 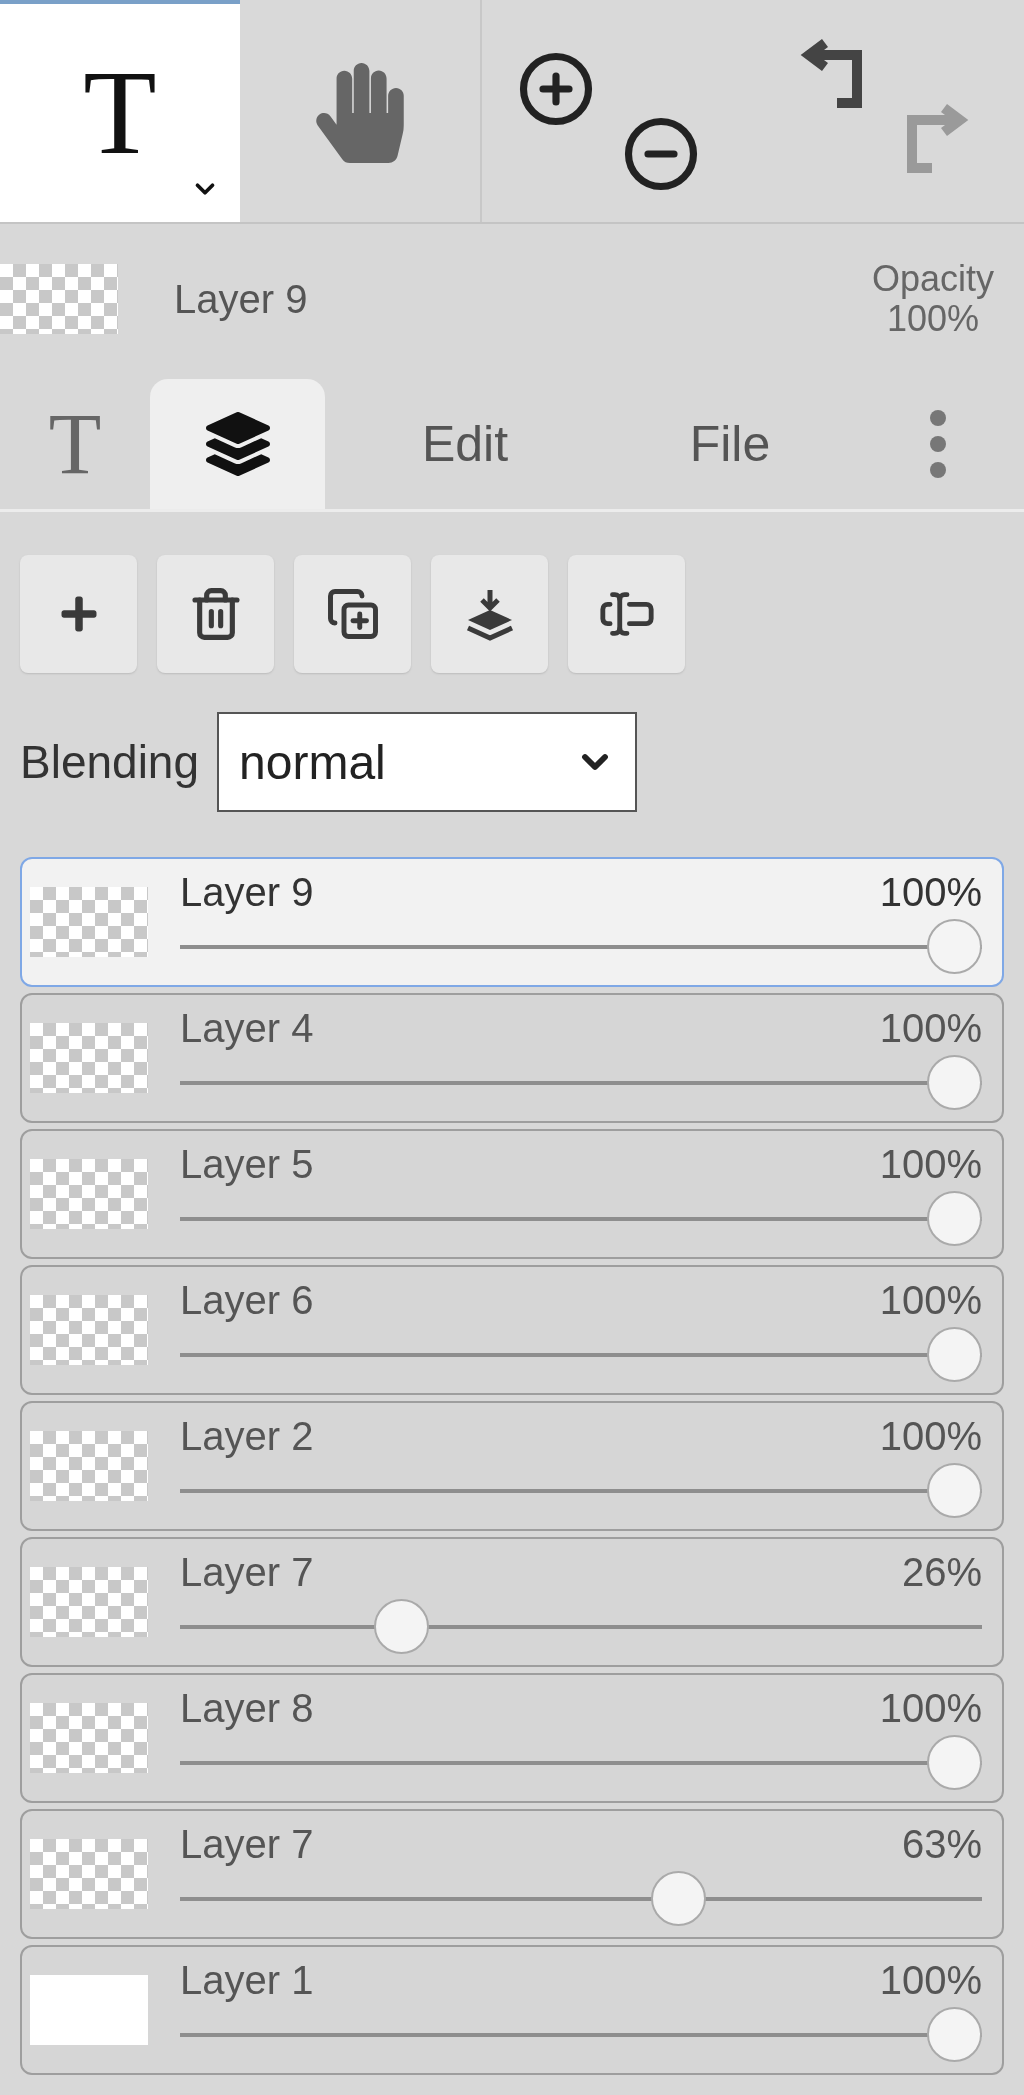 What do you see at coordinates (556, 89) in the screenshot?
I see `zoom-in-button` at bounding box center [556, 89].